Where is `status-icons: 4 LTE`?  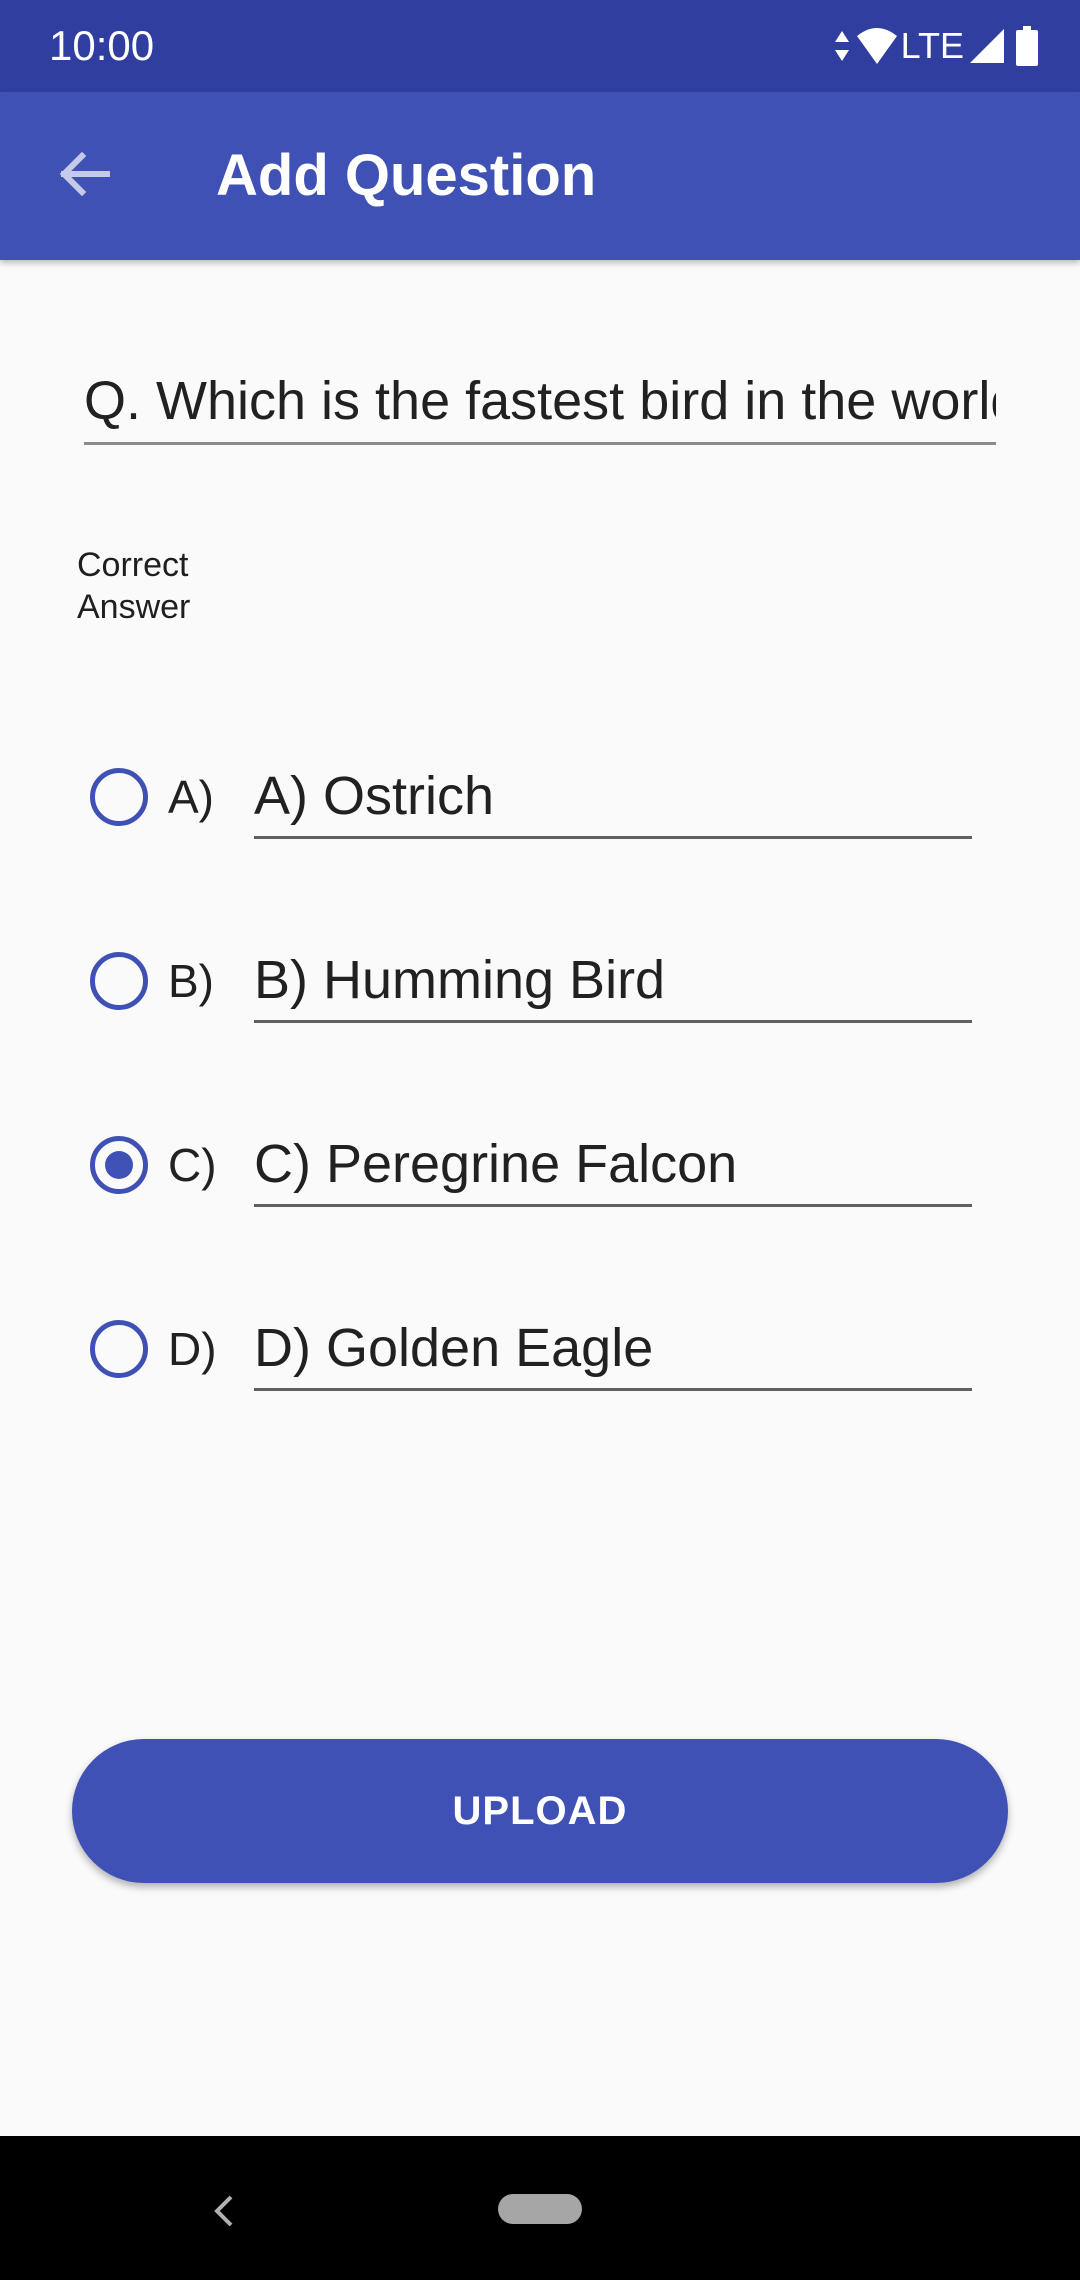
status-icons: 4 LTE is located at coordinates (935, 46).